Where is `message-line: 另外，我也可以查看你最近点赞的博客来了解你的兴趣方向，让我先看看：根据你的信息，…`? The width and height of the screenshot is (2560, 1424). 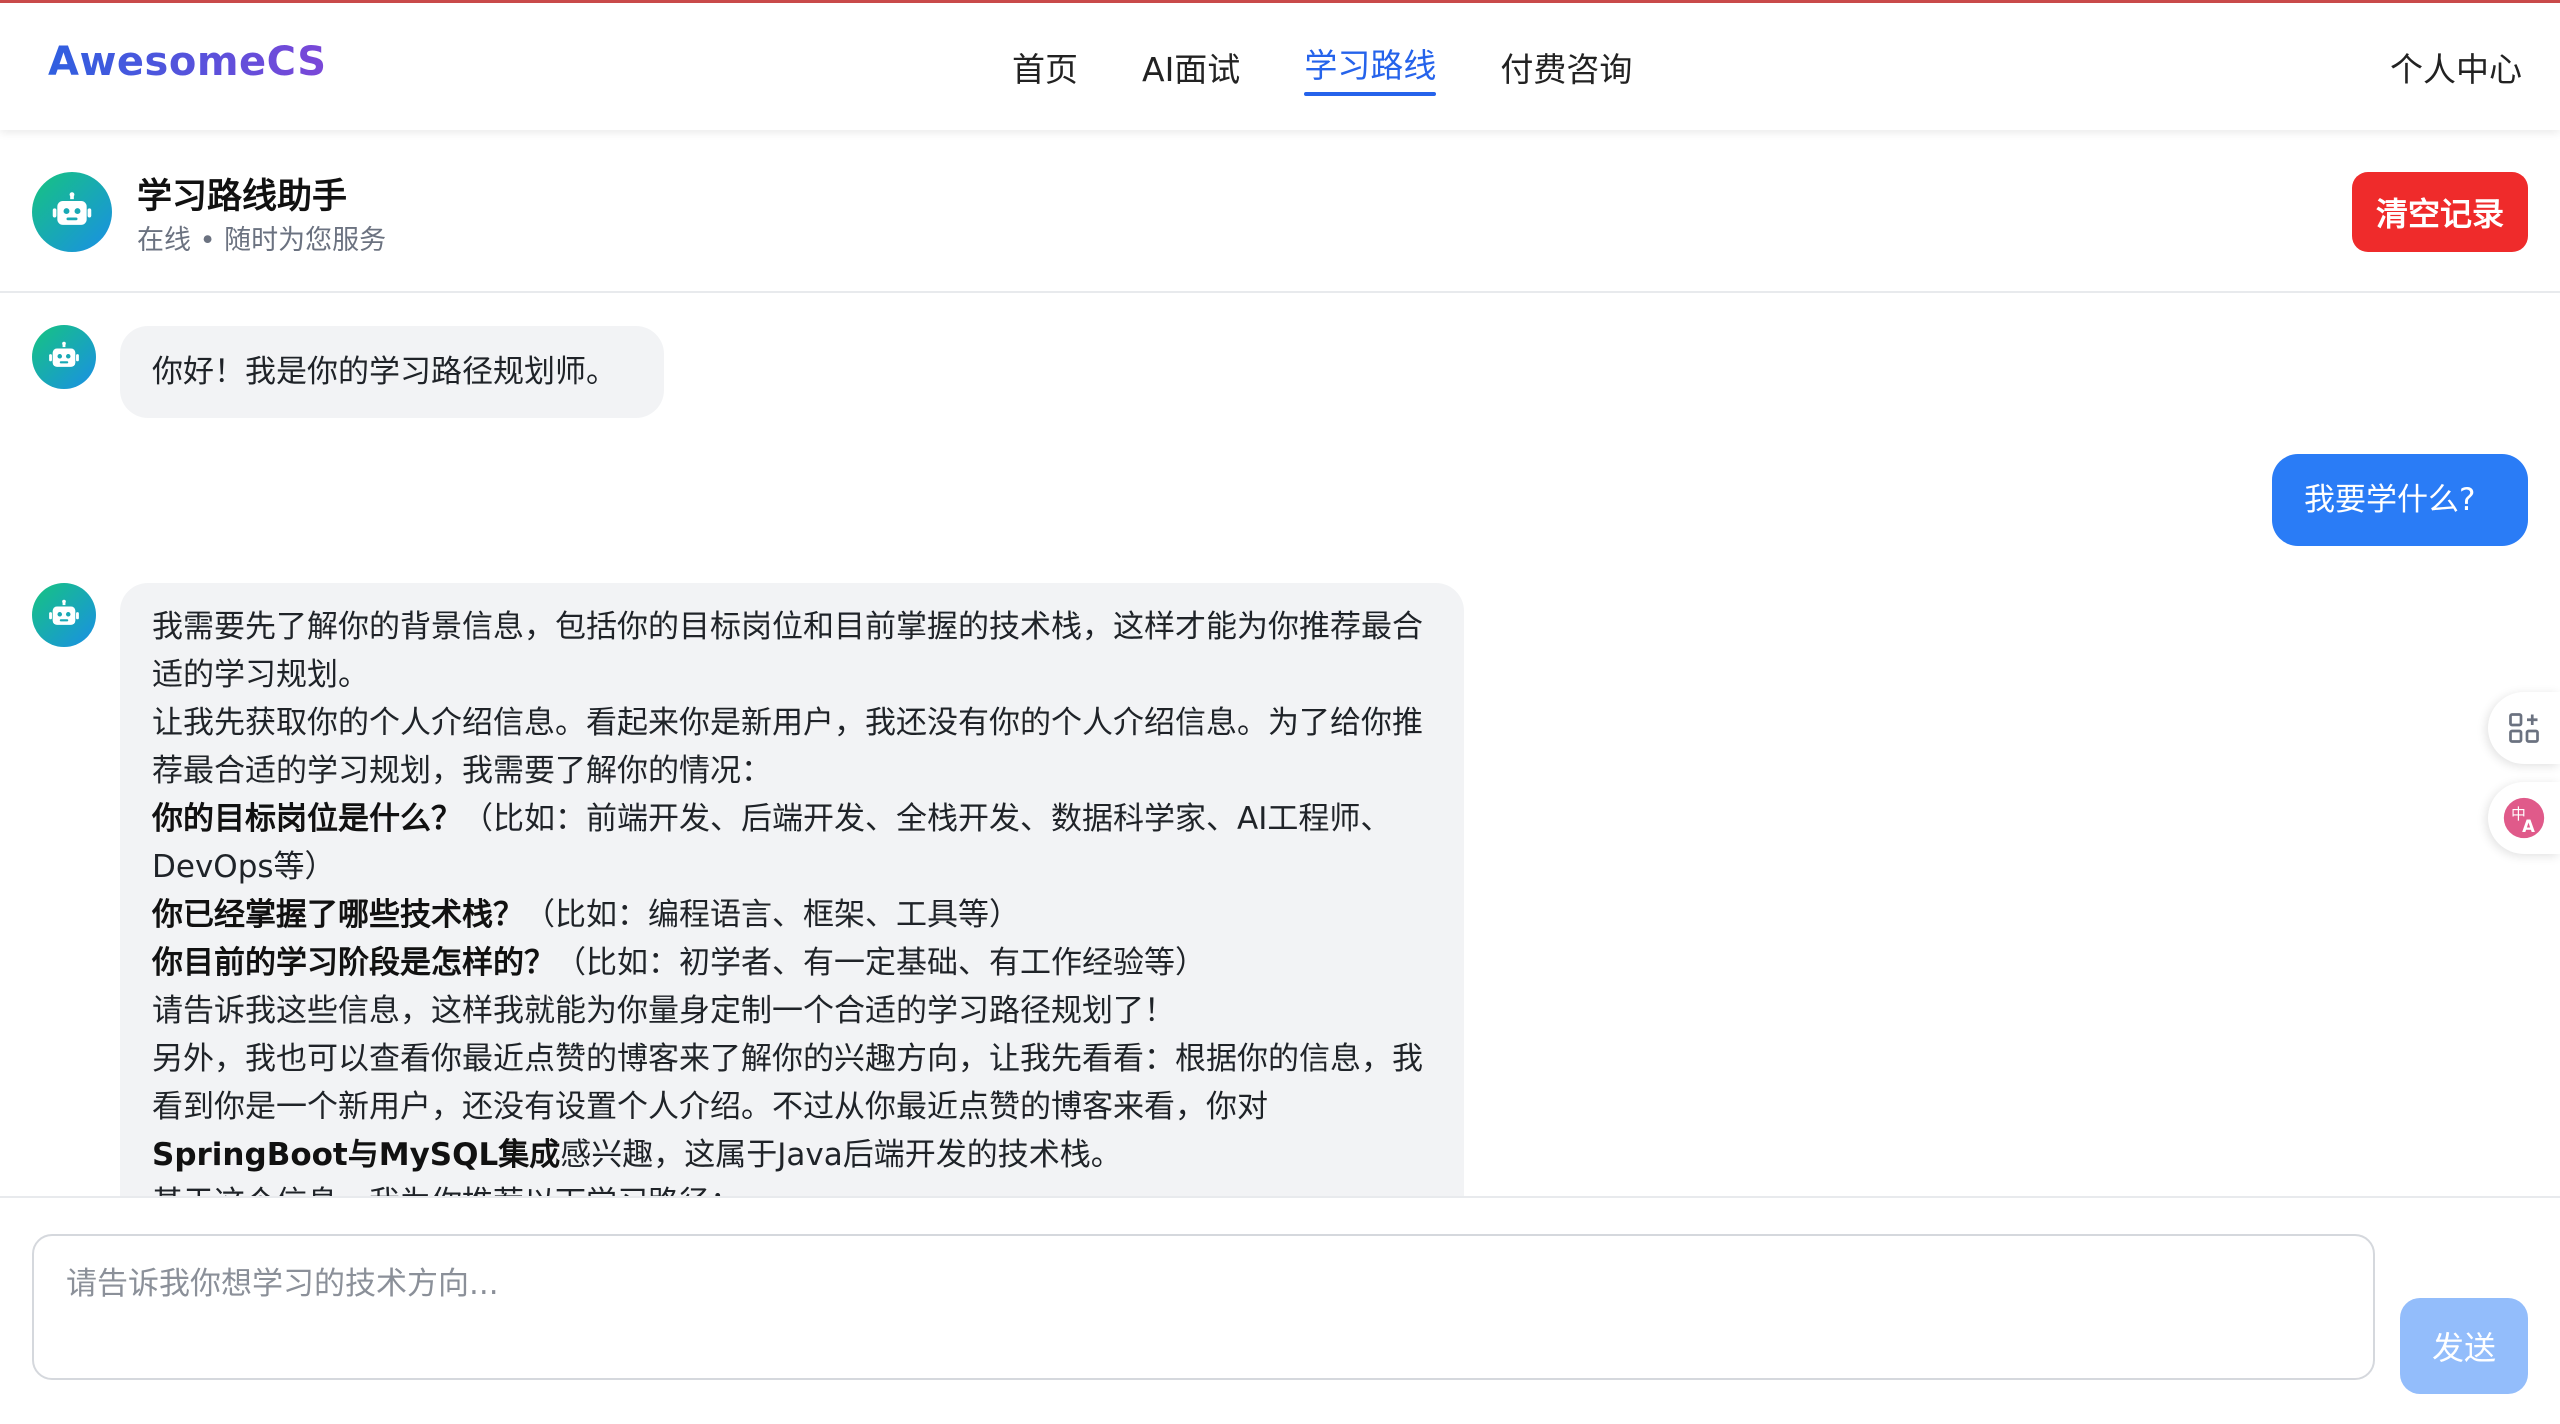
message-line: 另外，我也可以查看你最近点赞的博客来了解你的兴趣方向，让我先看看：根据你的信息，… is located at coordinates (792, 1083).